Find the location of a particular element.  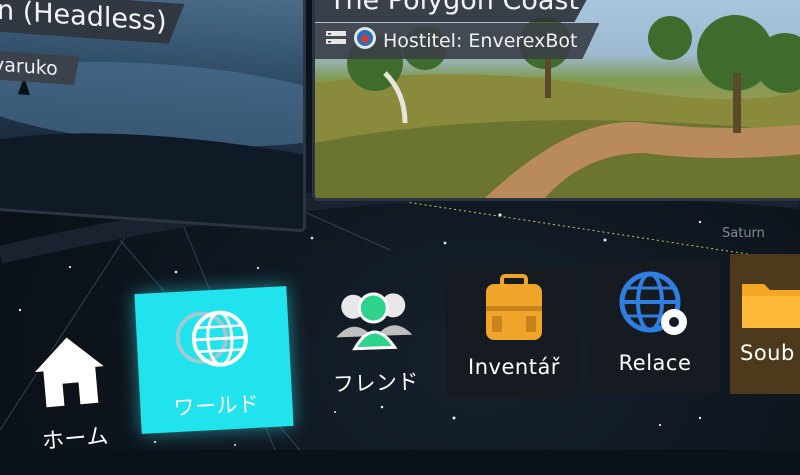

home-icon is located at coordinates (69, 373).